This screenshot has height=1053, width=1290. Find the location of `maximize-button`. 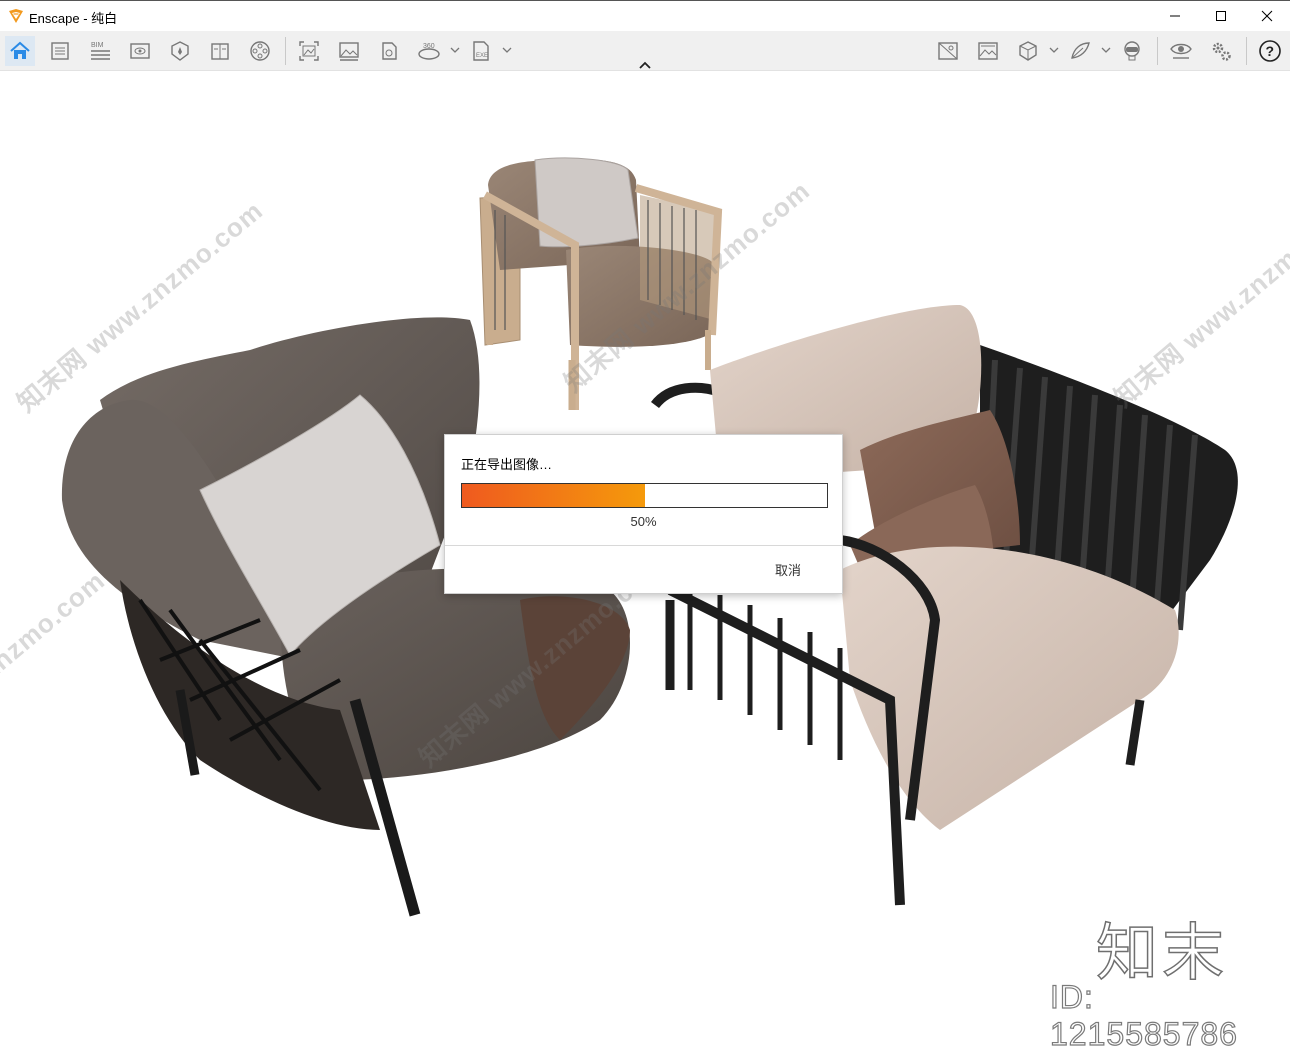

maximize-button is located at coordinates (1221, 16).